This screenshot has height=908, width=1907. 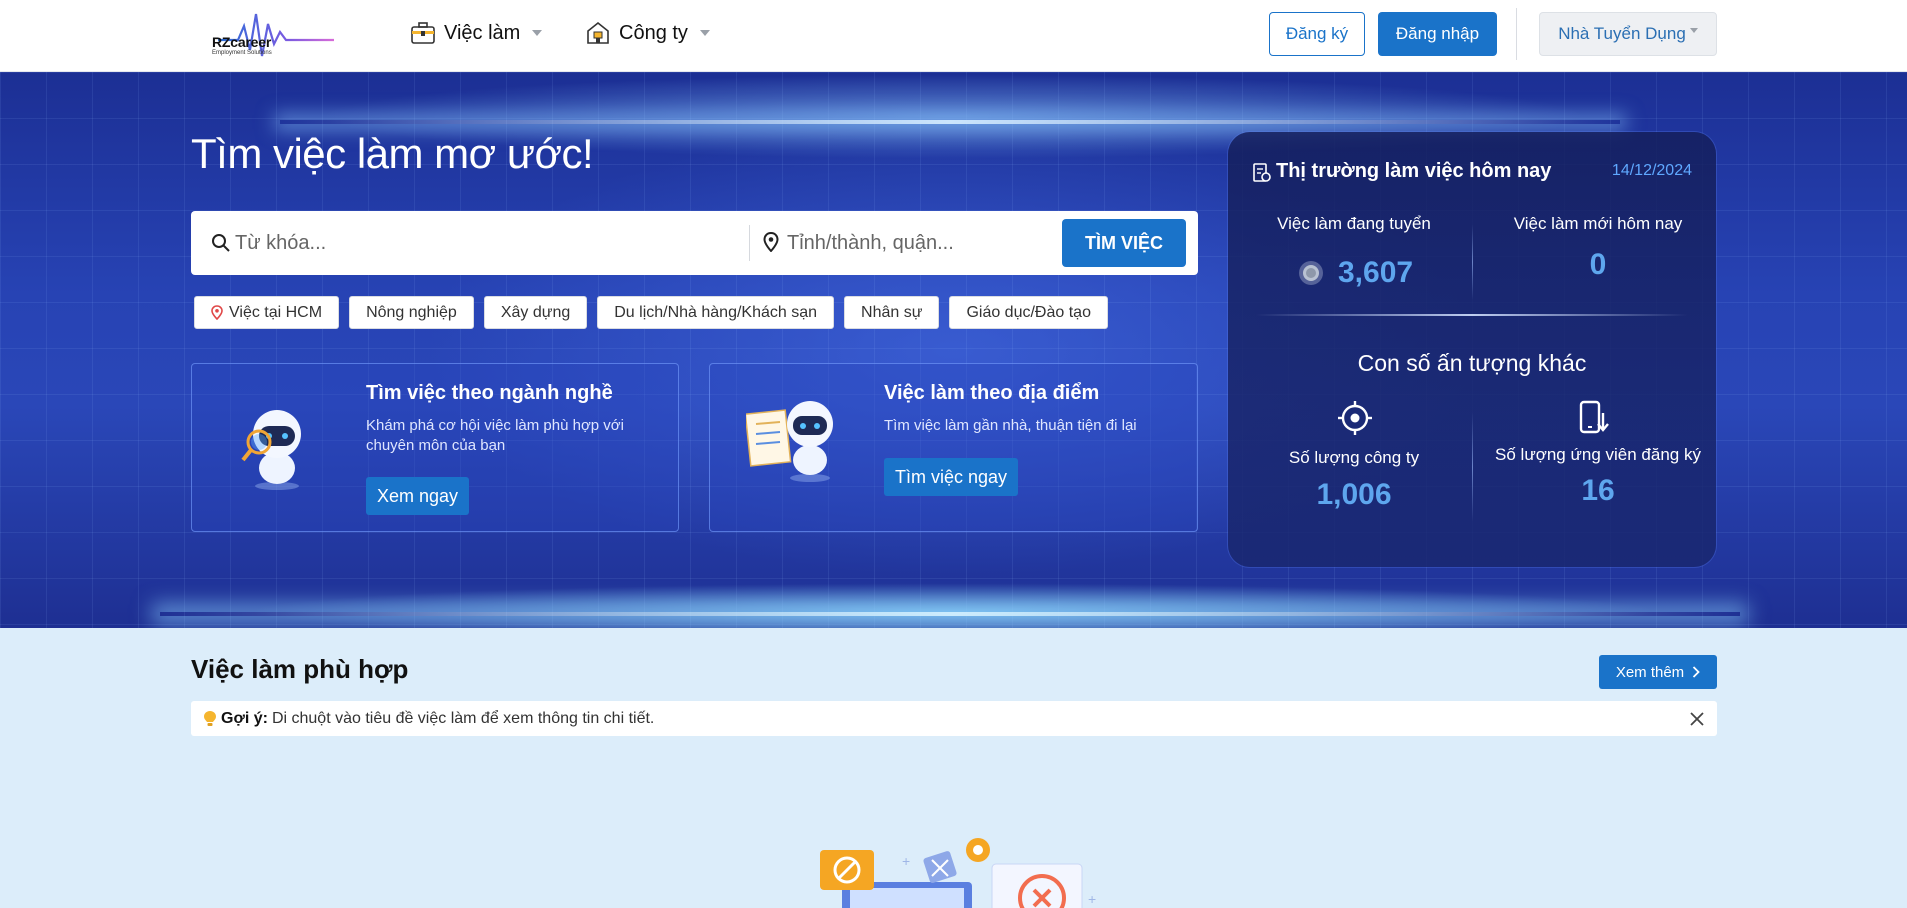 I want to click on lightbulb-icon, so click(x=210, y=718).